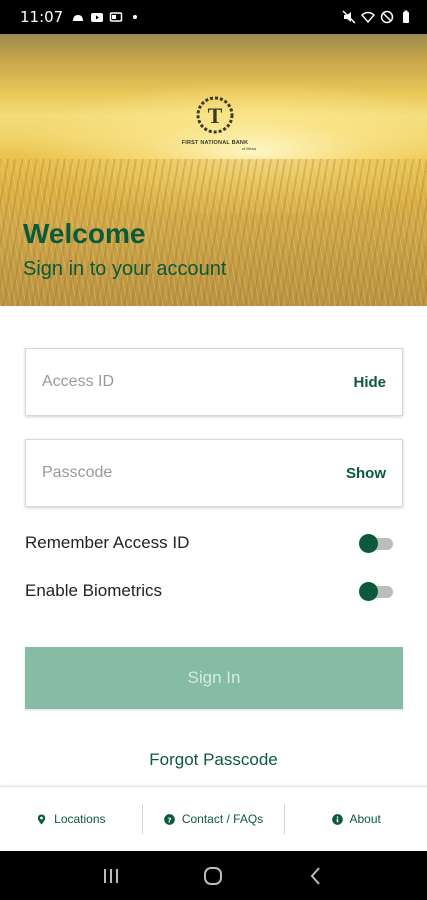  I want to click on footer-nav: Locations ? Contact / FAQs About, so click(213, 818).